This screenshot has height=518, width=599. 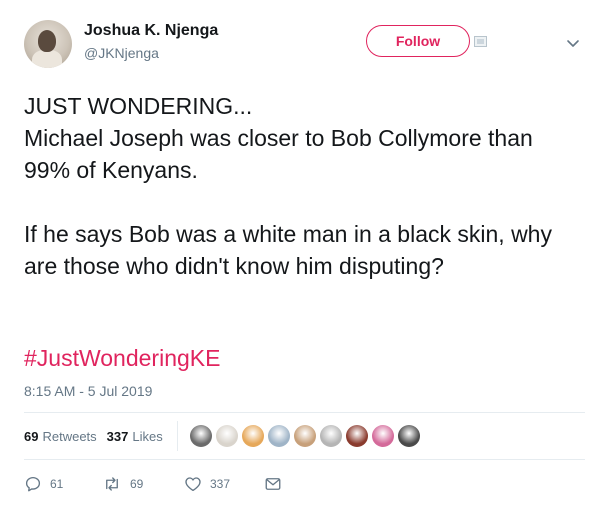 I want to click on liker-avatars, so click(x=306, y=436).